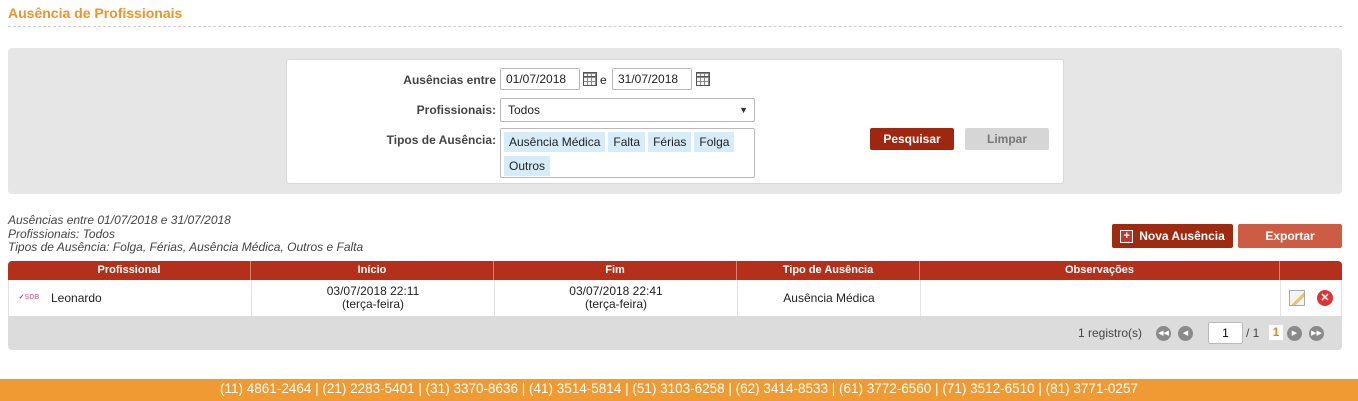  I want to click on professional-select-value: Todos, so click(524, 110).